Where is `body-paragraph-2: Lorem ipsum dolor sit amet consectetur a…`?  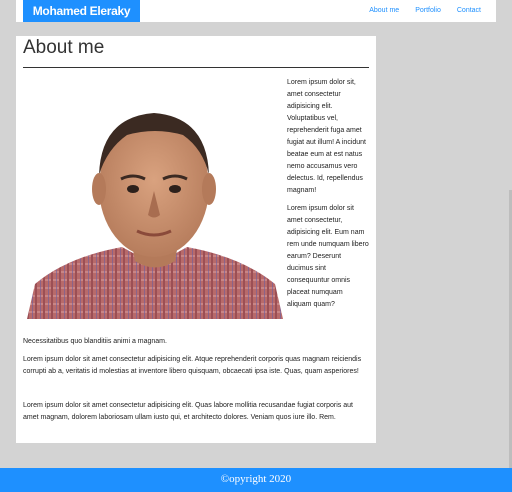
body-paragraph-2: Lorem ipsum dolor sit amet consectetur a… is located at coordinates (188, 411).